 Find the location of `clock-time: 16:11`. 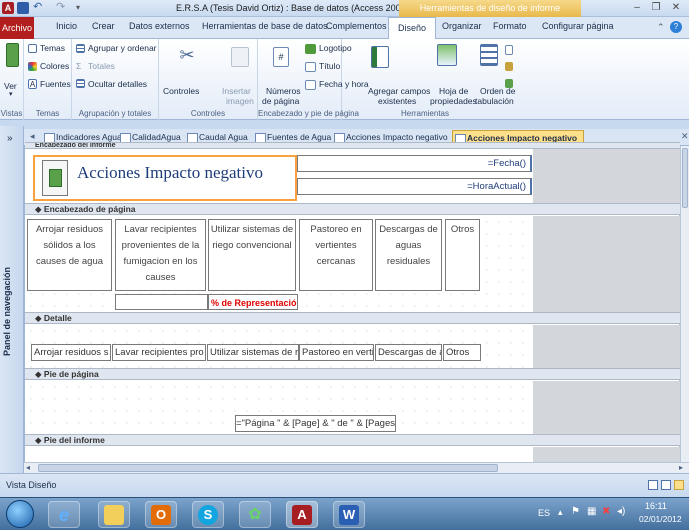

clock-time: 16:11 is located at coordinates (656, 506).